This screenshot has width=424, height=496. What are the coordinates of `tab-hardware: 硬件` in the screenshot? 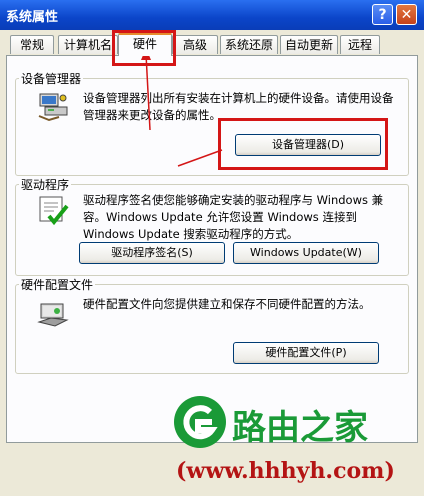 It's located at (145, 44).